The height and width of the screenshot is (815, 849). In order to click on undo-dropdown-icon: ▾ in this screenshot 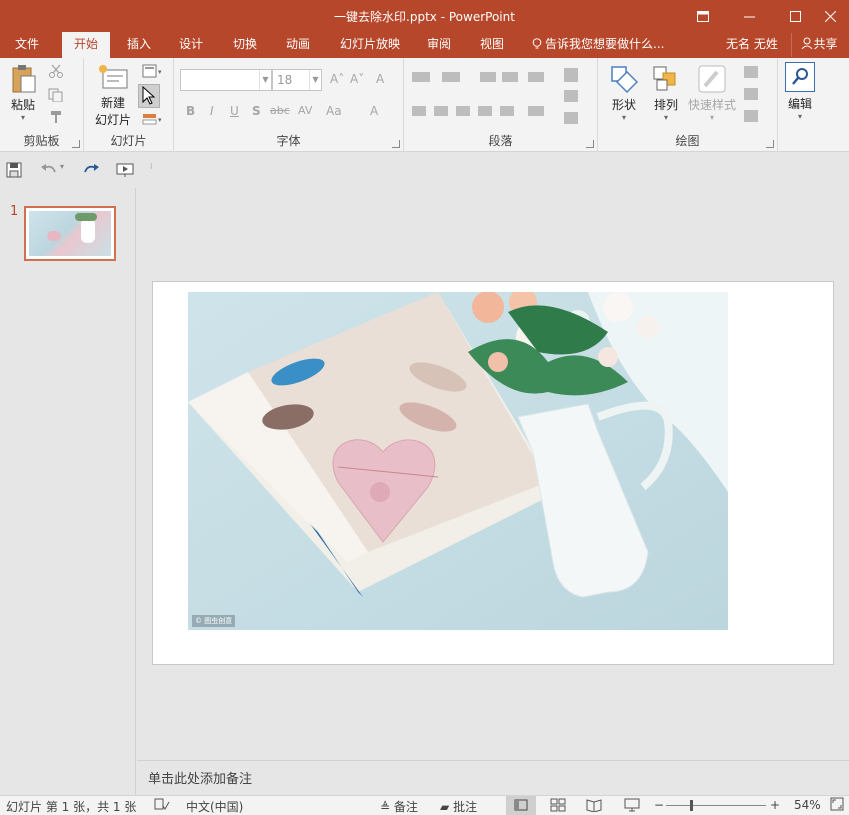, I will do `click(65, 170)`.